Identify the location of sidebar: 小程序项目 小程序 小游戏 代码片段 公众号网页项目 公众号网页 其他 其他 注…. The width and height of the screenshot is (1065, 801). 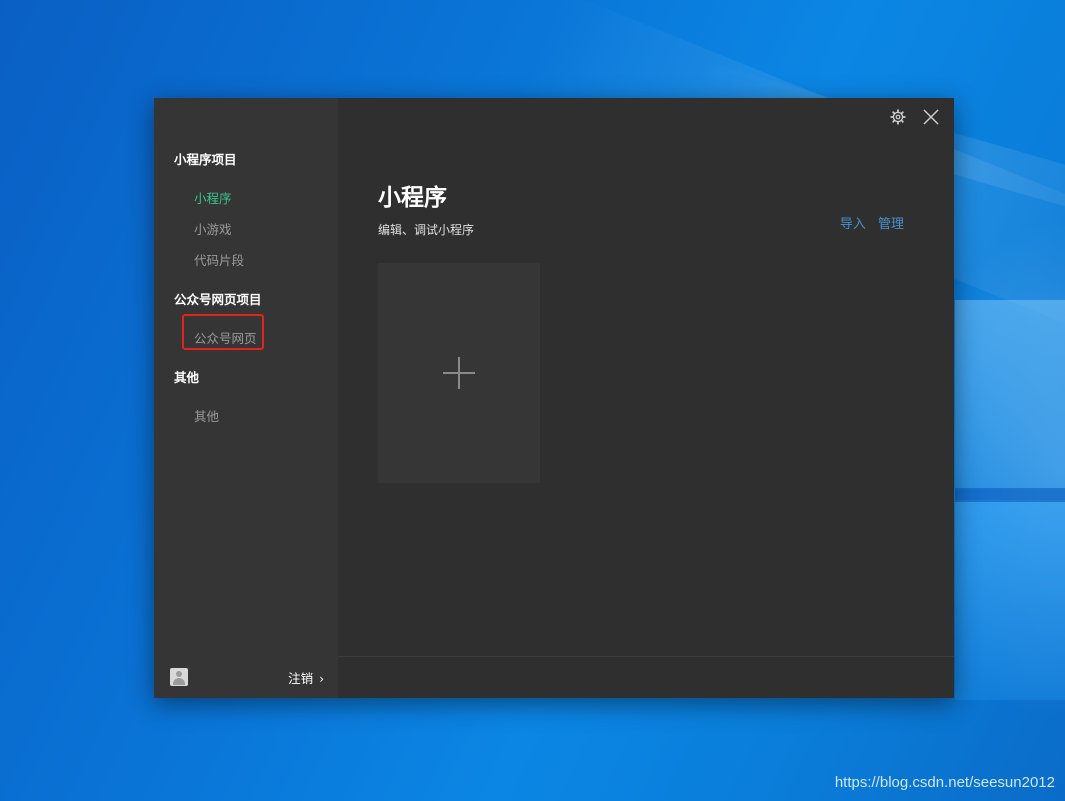
(246, 398).